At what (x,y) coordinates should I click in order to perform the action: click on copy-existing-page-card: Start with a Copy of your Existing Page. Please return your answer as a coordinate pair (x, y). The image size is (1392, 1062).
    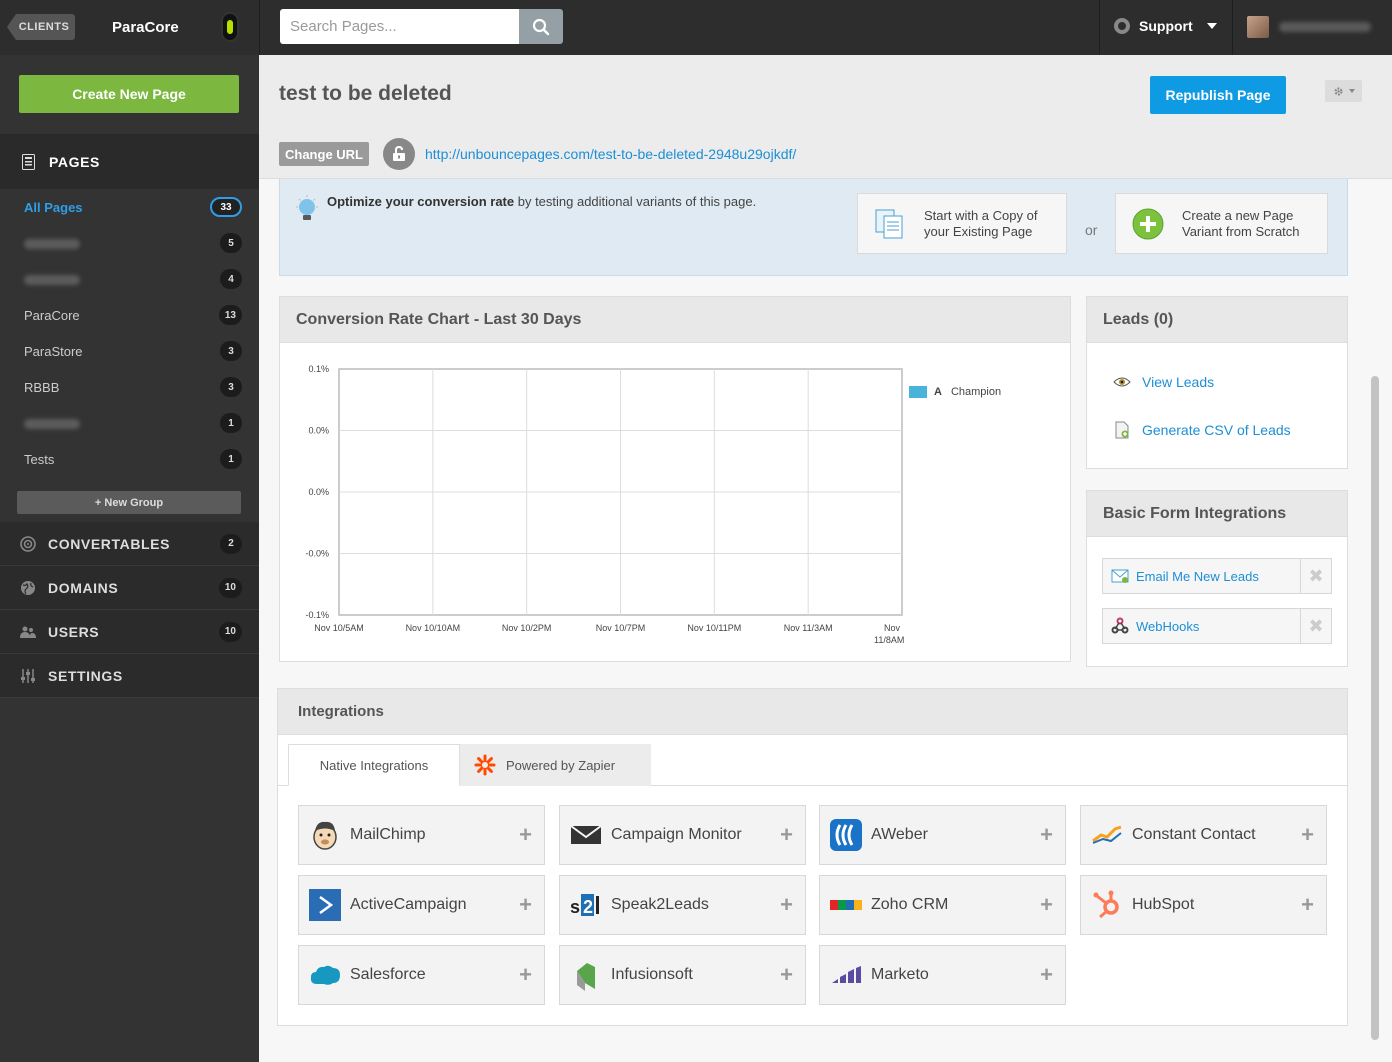
    Looking at the image, I should click on (962, 223).